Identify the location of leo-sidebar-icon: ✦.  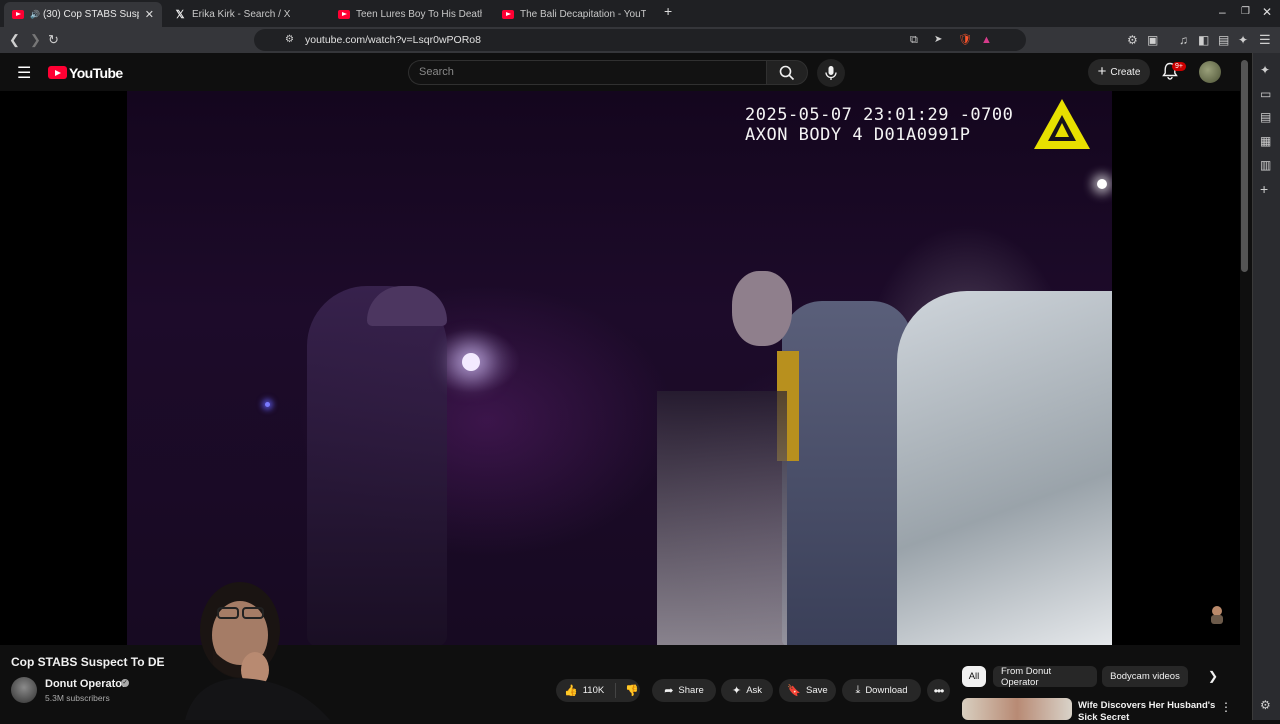
(1265, 70).